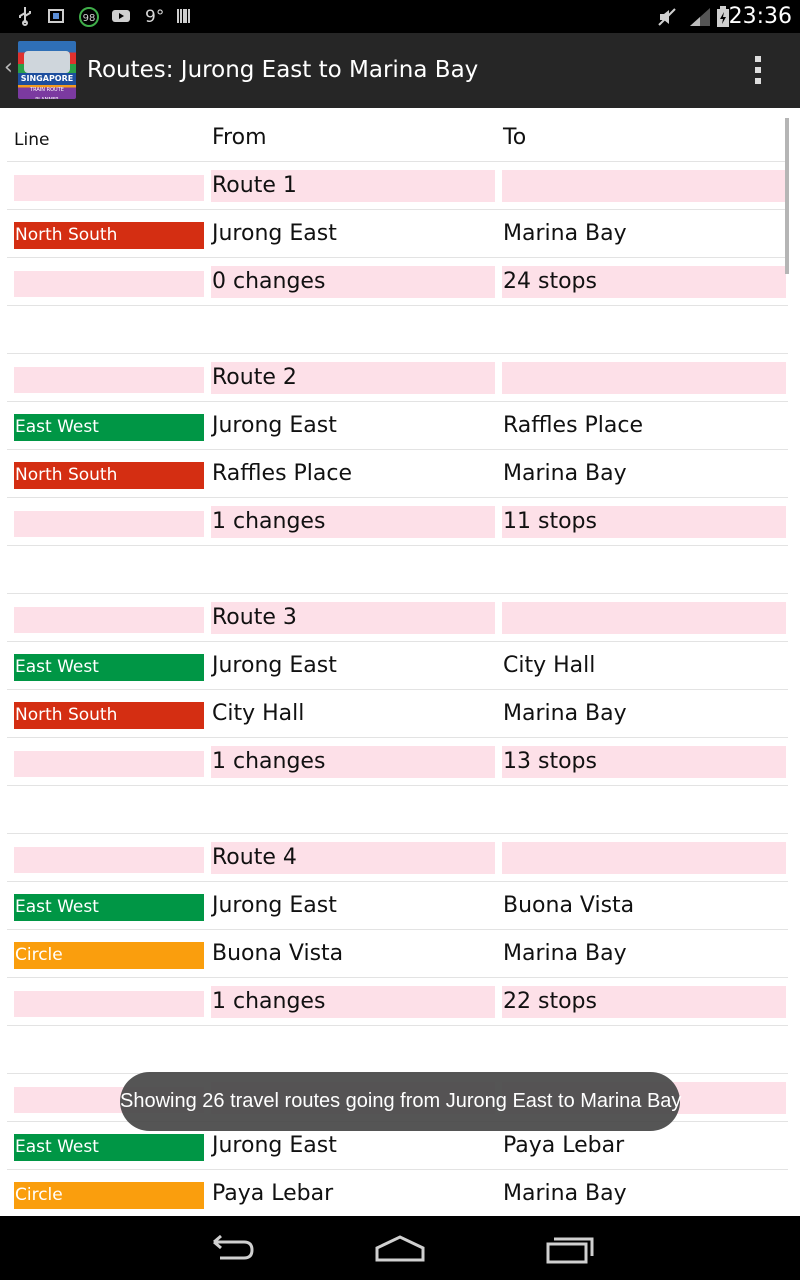  What do you see at coordinates (397, 378) in the screenshot?
I see `route-header-row: Route 2` at bounding box center [397, 378].